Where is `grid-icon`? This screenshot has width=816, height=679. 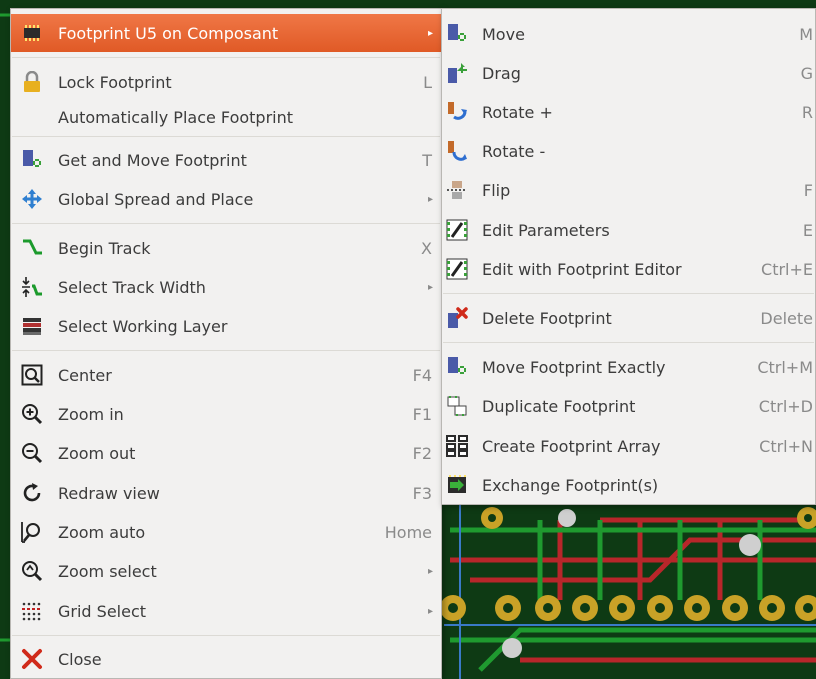
grid-icon is located at coordinates (32, 611).